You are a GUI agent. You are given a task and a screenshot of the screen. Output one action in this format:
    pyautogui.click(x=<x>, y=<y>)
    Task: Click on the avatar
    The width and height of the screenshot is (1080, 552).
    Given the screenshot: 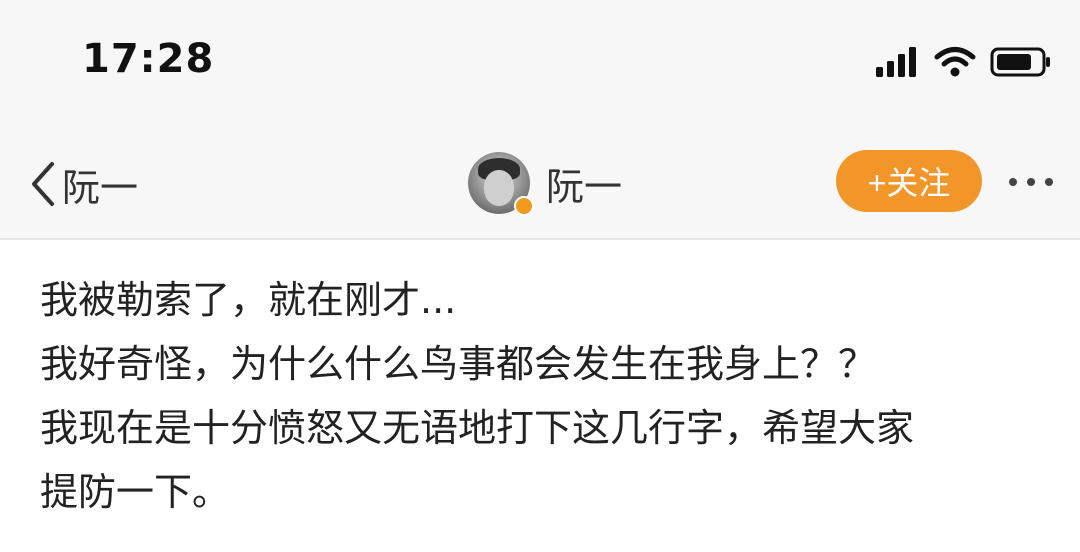 What is the action you would take?
    pyautogui.click(x=501, y=184)
    